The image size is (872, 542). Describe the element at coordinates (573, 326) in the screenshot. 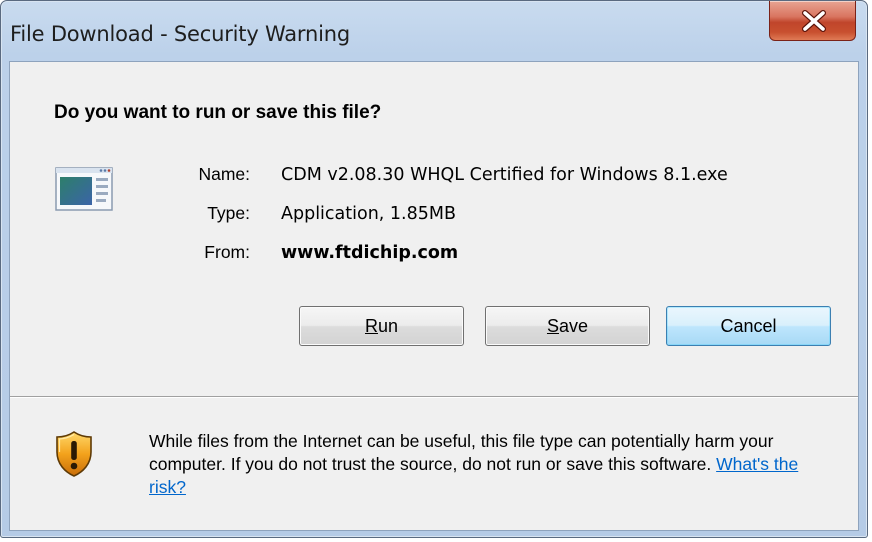

I see `save-label: ave` at that location.